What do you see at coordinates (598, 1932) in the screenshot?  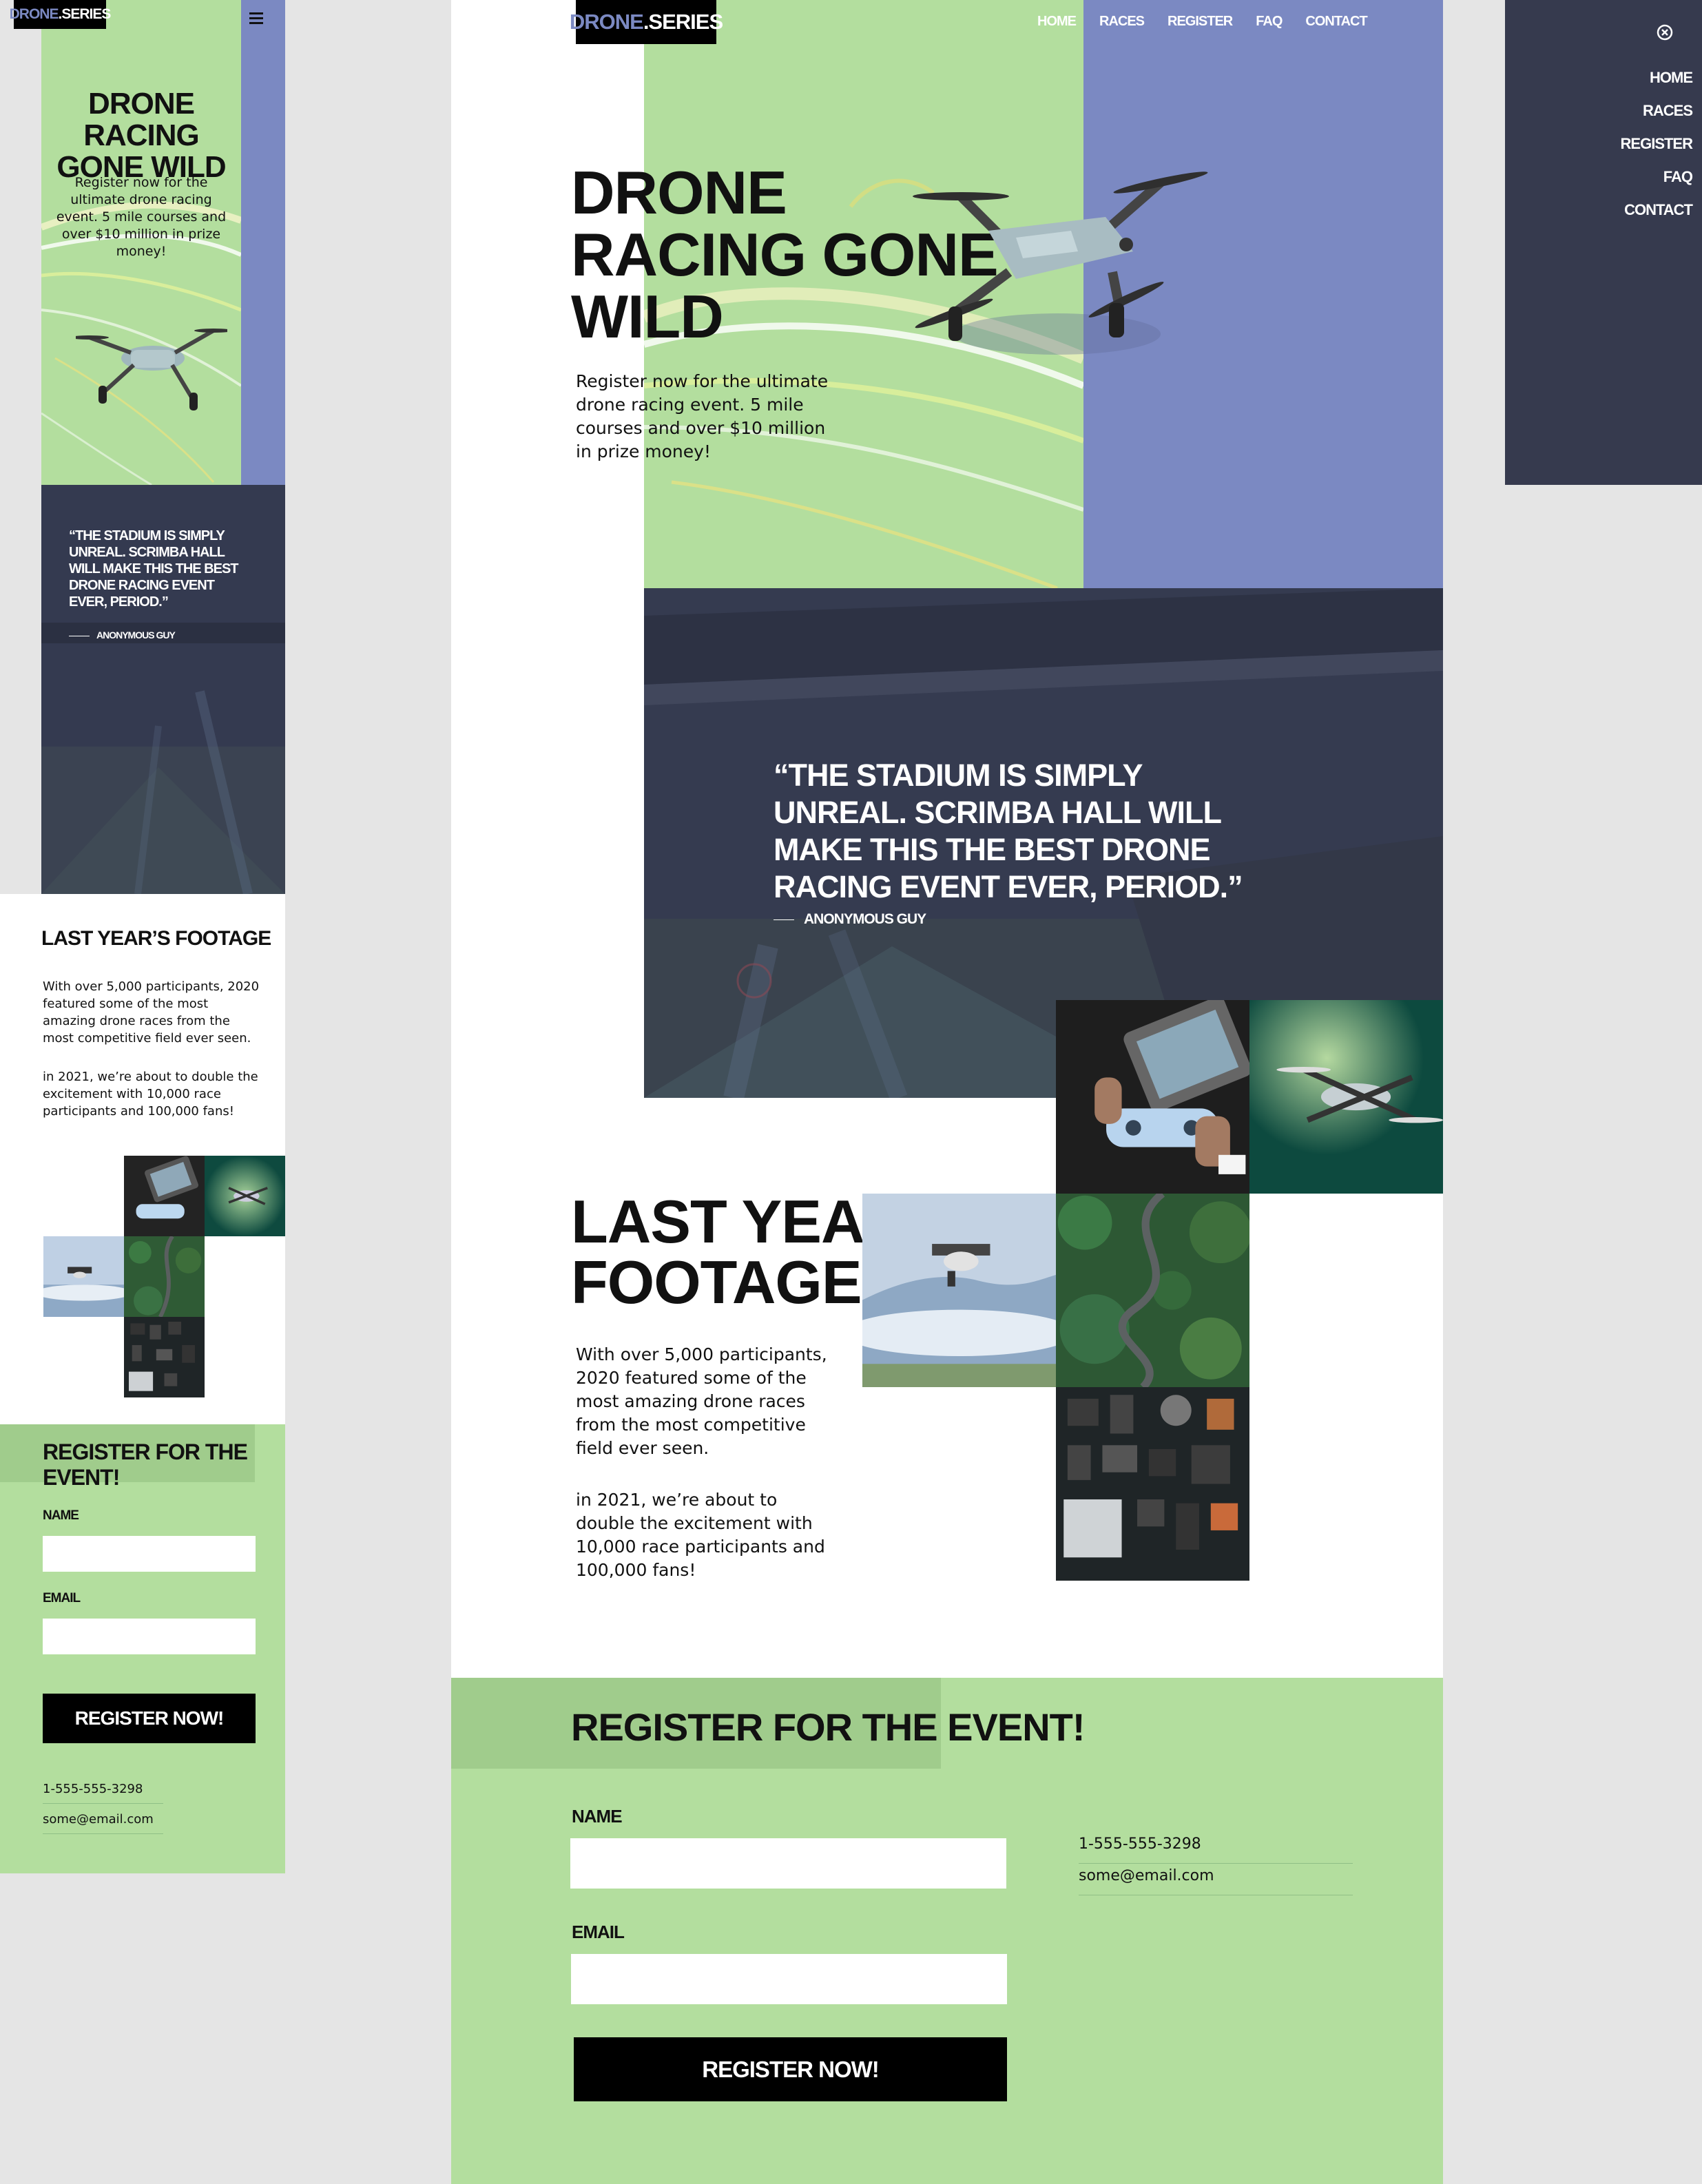 I see `desktop-email-label: EMAIL` at bounding box center [598, 1932].